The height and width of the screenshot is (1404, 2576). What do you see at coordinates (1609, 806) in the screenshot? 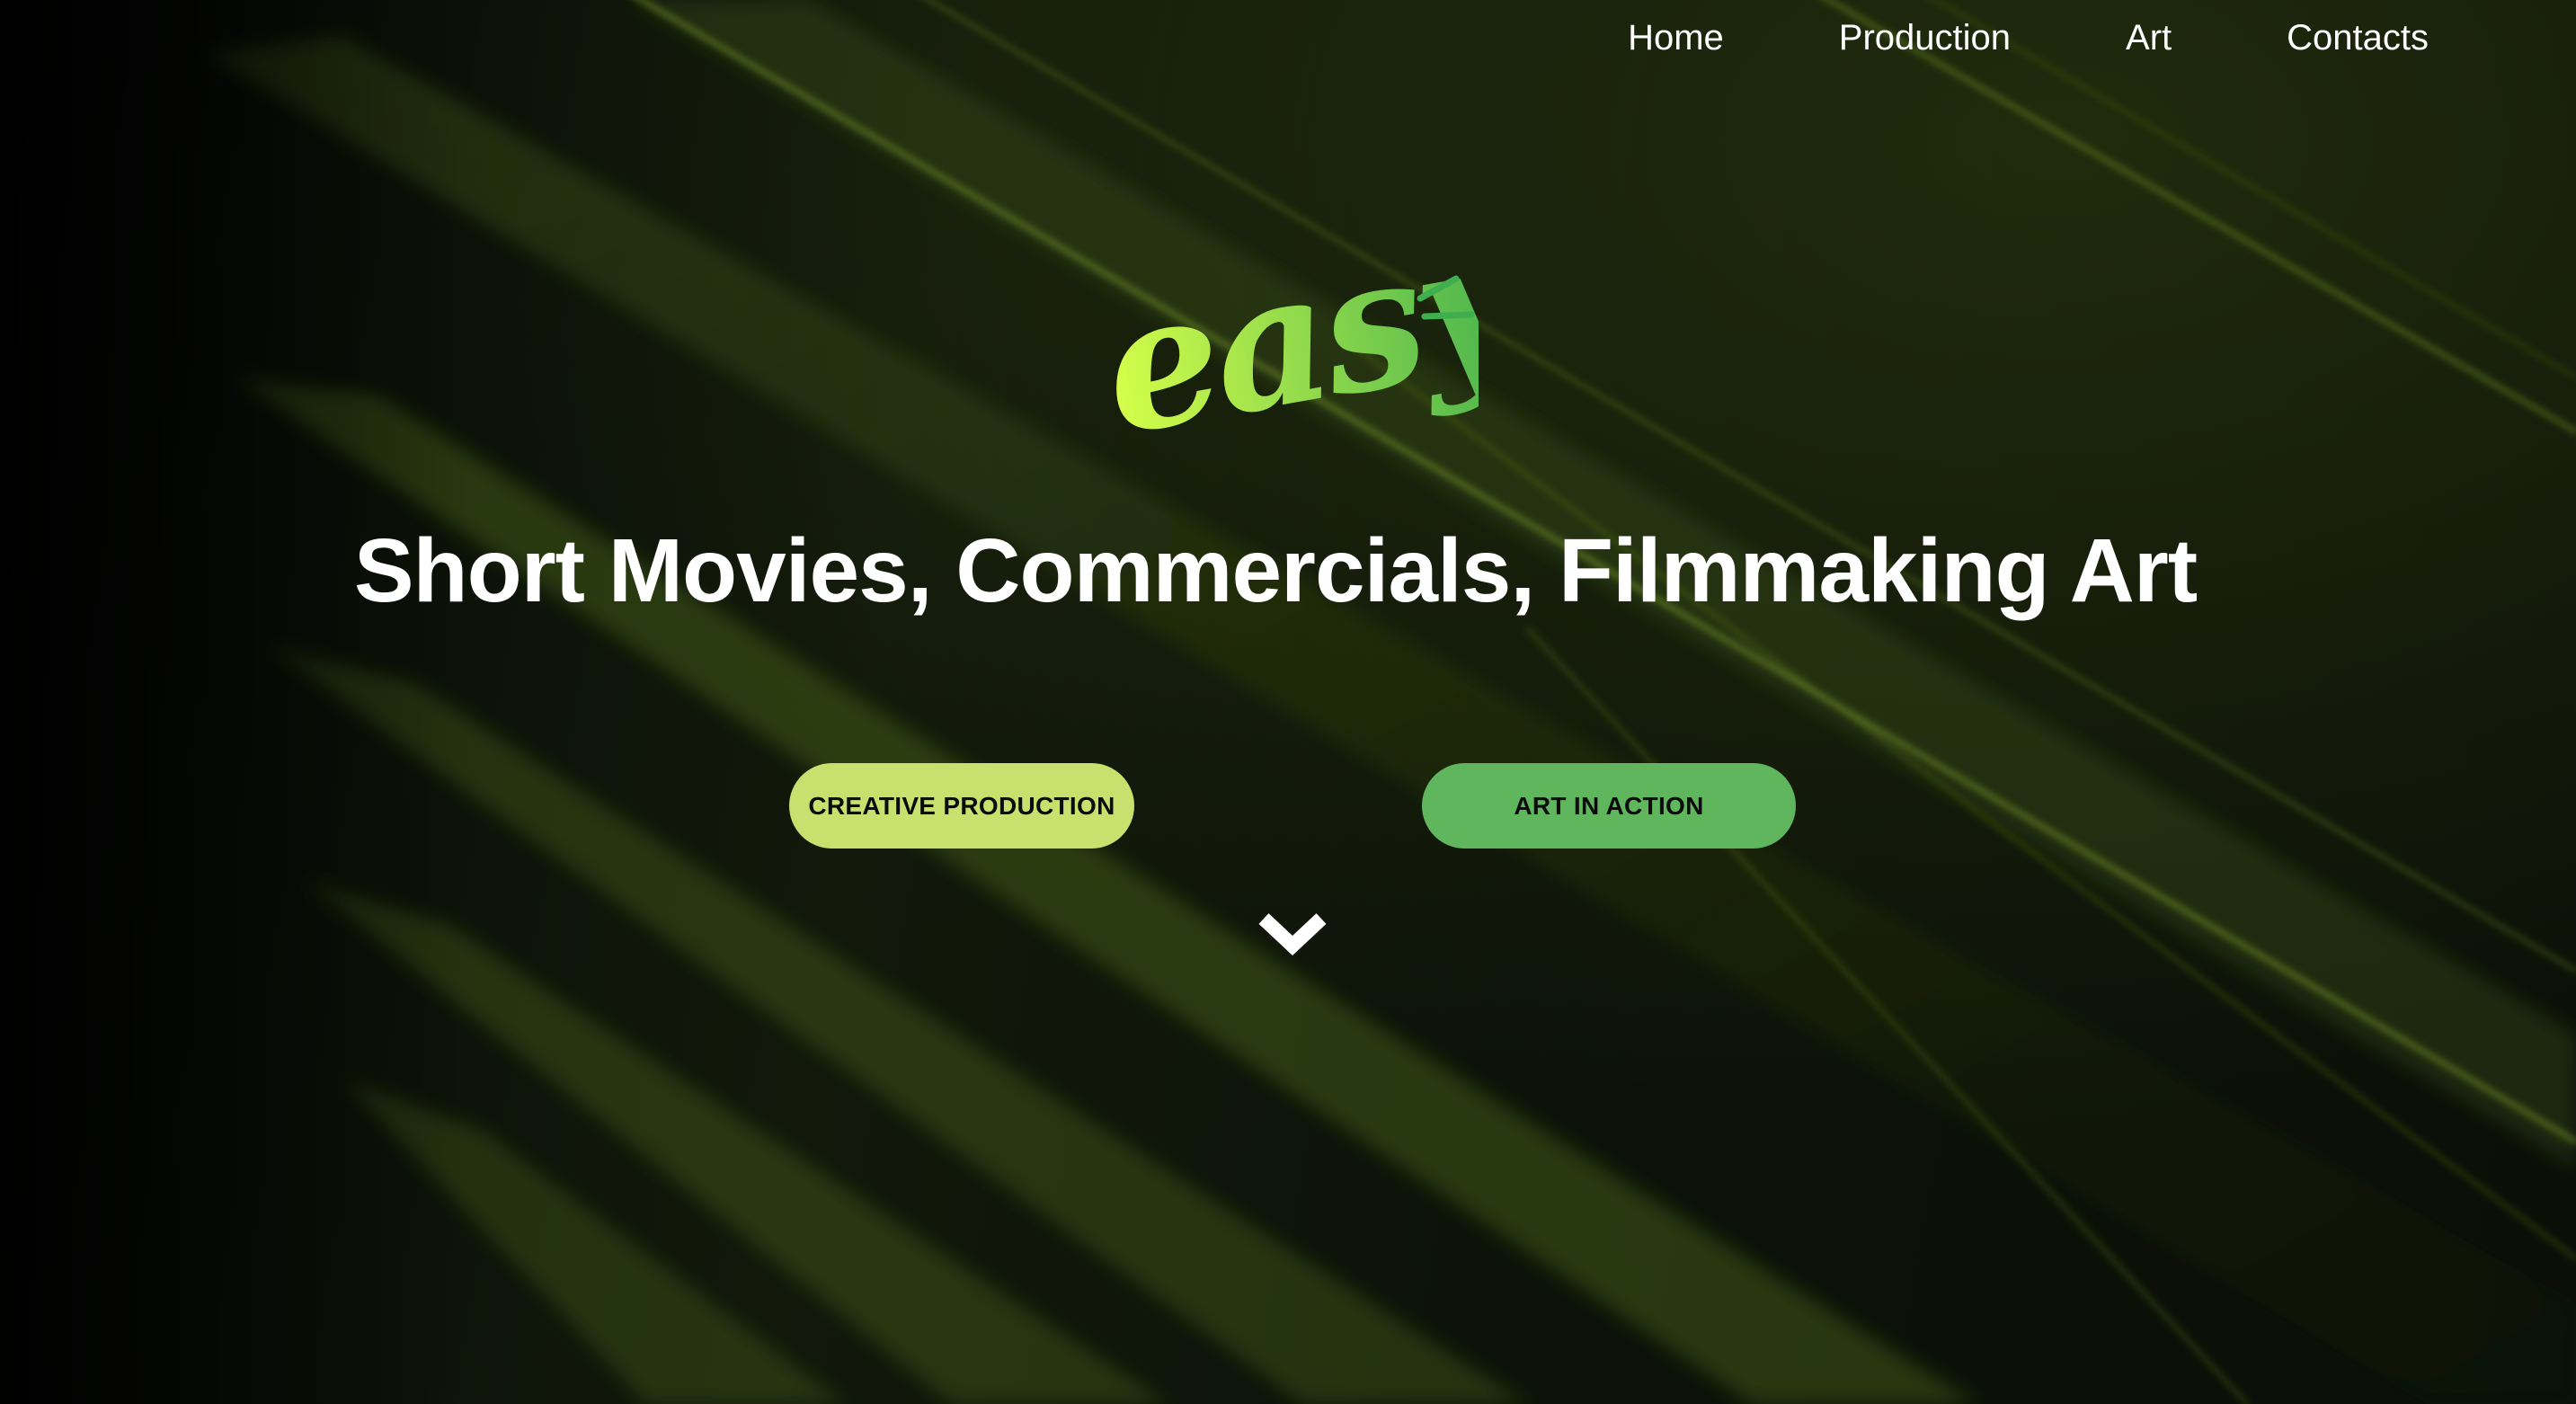
I see `art-in-action-button: ART IN ACTION` at bounding box center [1609, 806].